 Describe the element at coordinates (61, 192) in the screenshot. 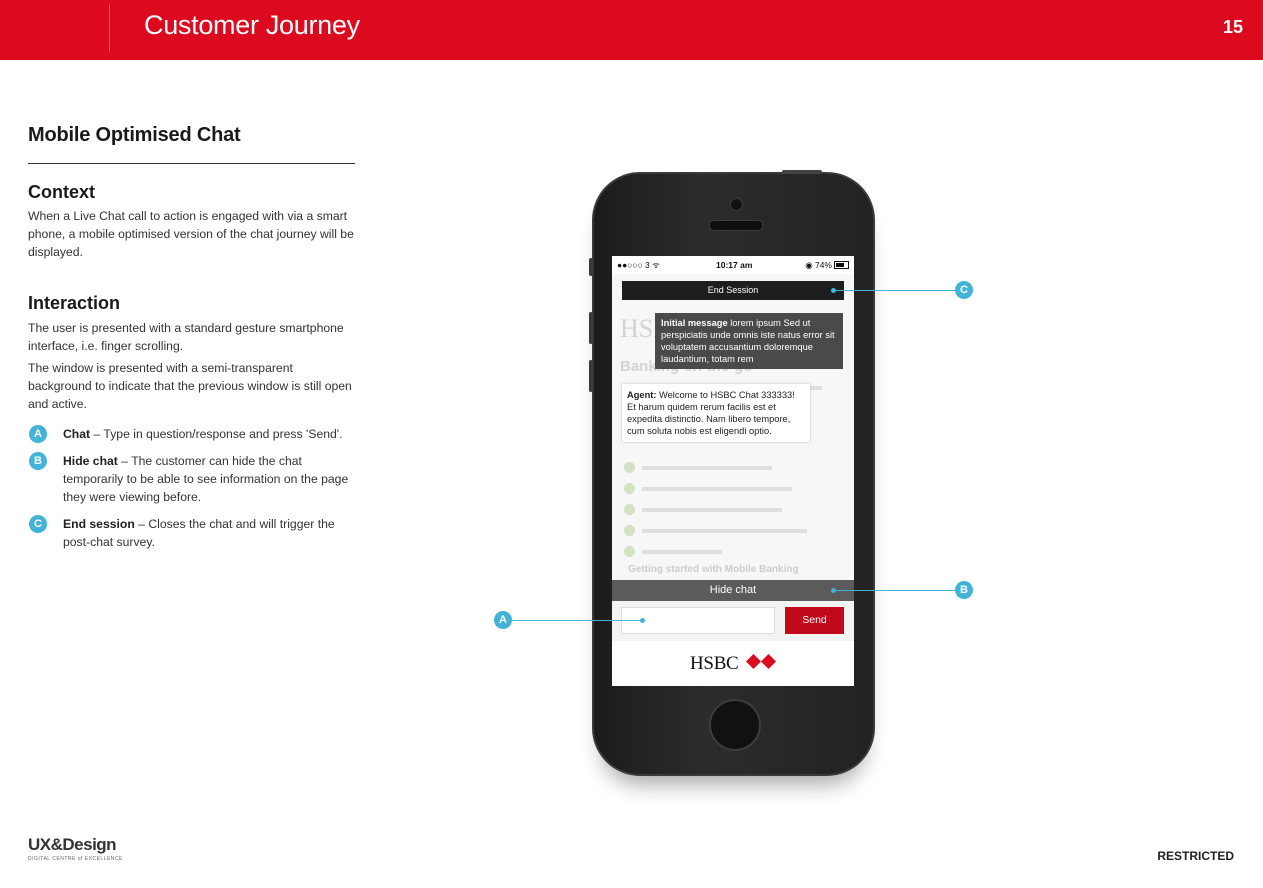

I see `context-heading: Context` at that location.